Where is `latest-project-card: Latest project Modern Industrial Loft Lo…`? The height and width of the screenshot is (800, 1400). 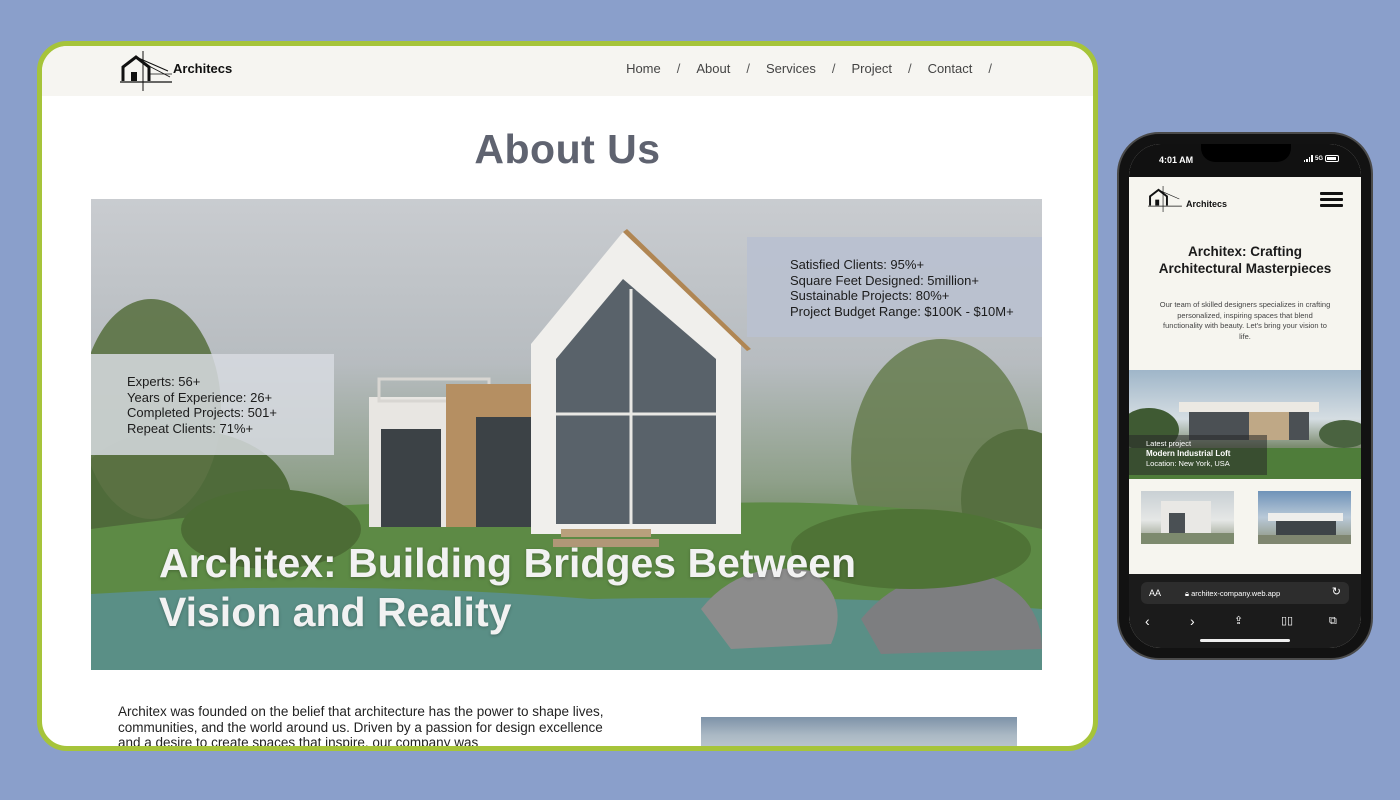
latest-project-card: Latest project Modern Industrial Loft Lo… is located at coordinates (1245, 424).